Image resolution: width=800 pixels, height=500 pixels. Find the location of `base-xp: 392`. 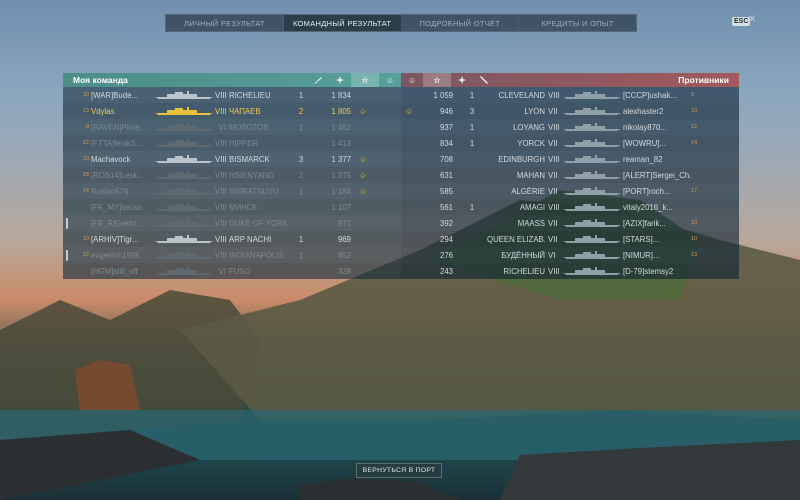

base-xp: 392 is located at coordinates (446, 223).